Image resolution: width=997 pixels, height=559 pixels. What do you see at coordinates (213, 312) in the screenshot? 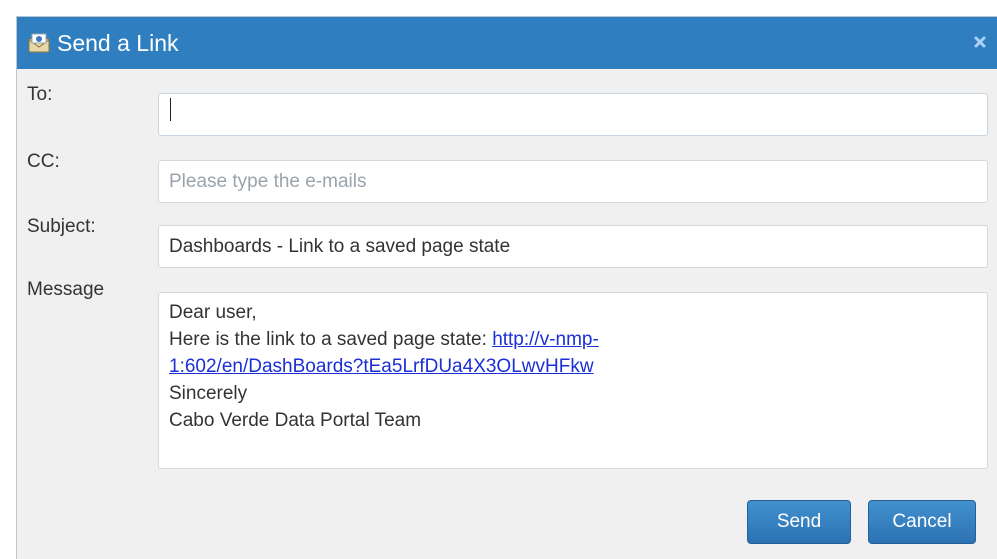
I see `message-greeting: Dear user,` at bounding box center [213, 312].